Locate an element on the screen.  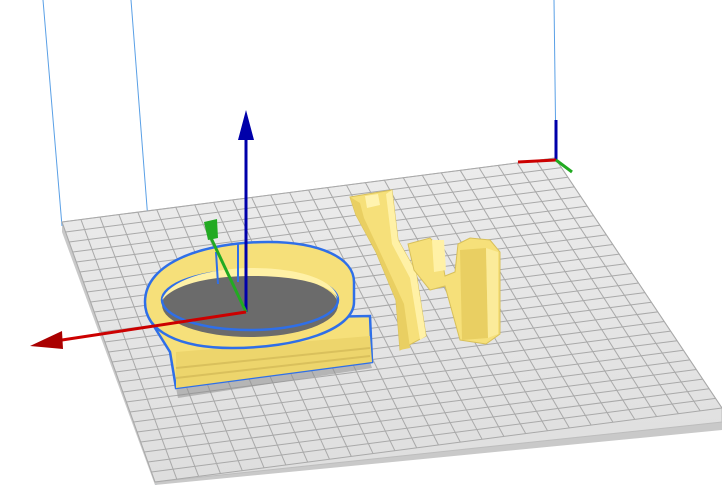
ring-mount-object is located at coordinates (258, 315).